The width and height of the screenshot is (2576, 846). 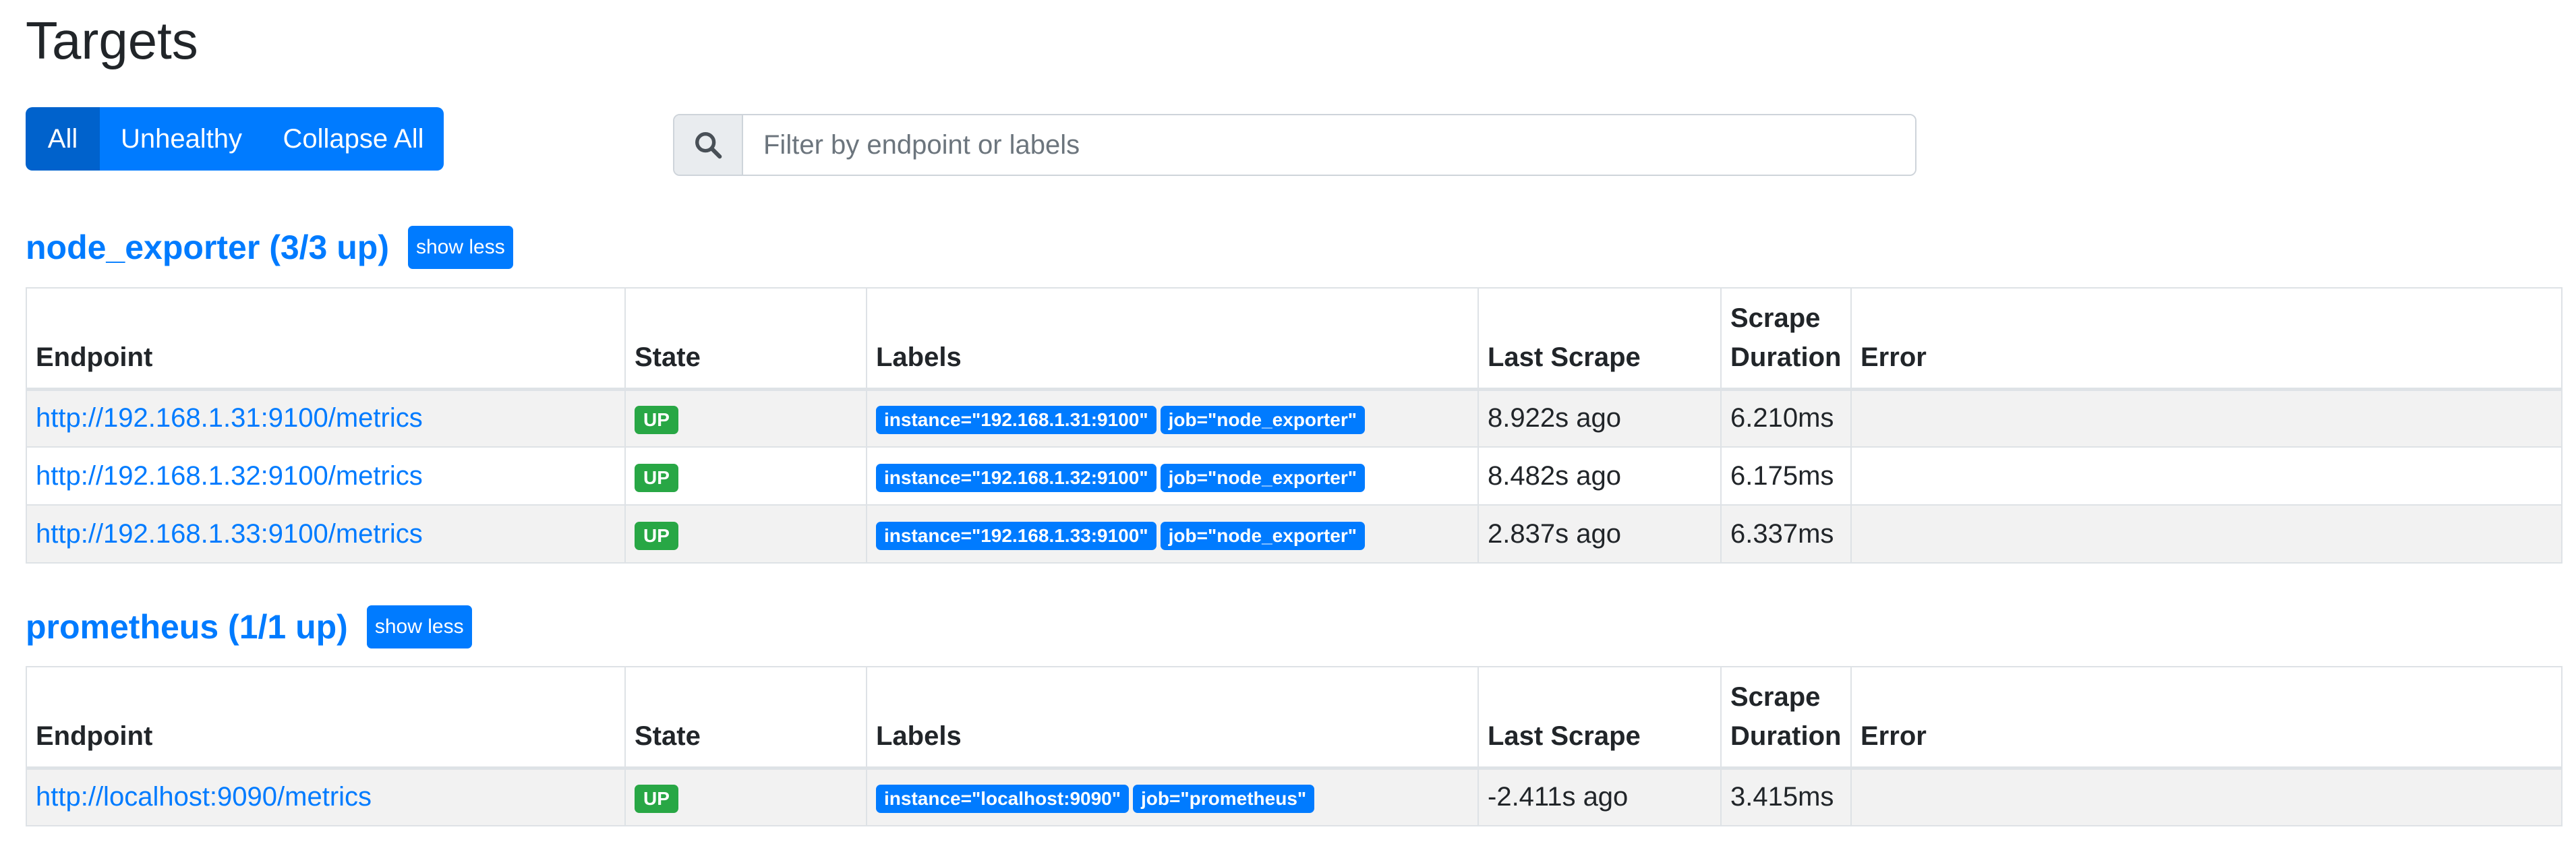 I want to click on filter-button-group: All Unhealthy Collapse All, so click(x=235, y=139).